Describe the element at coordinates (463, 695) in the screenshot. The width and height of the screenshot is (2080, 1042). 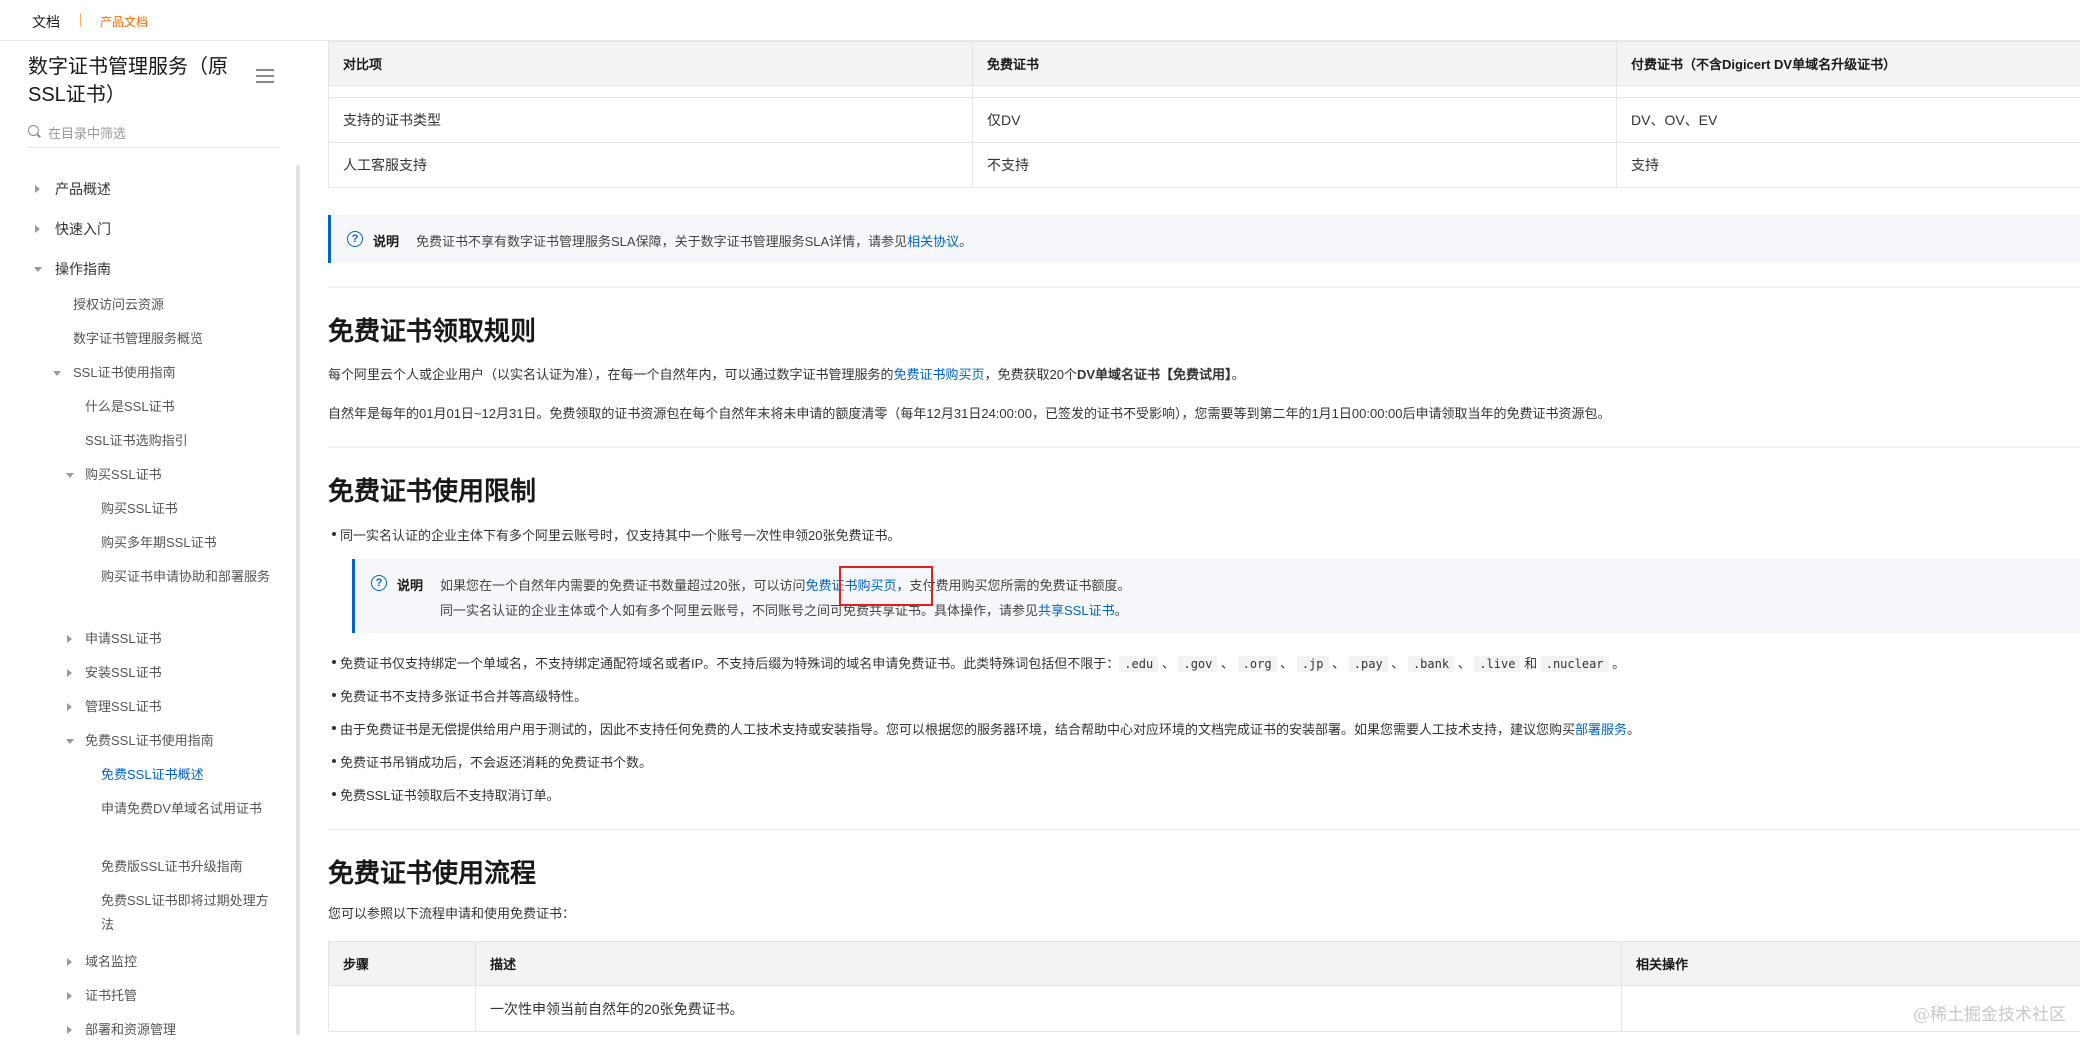
I see `list-item: 免费证书不支持多张证书合并等高级特性。` at that location.